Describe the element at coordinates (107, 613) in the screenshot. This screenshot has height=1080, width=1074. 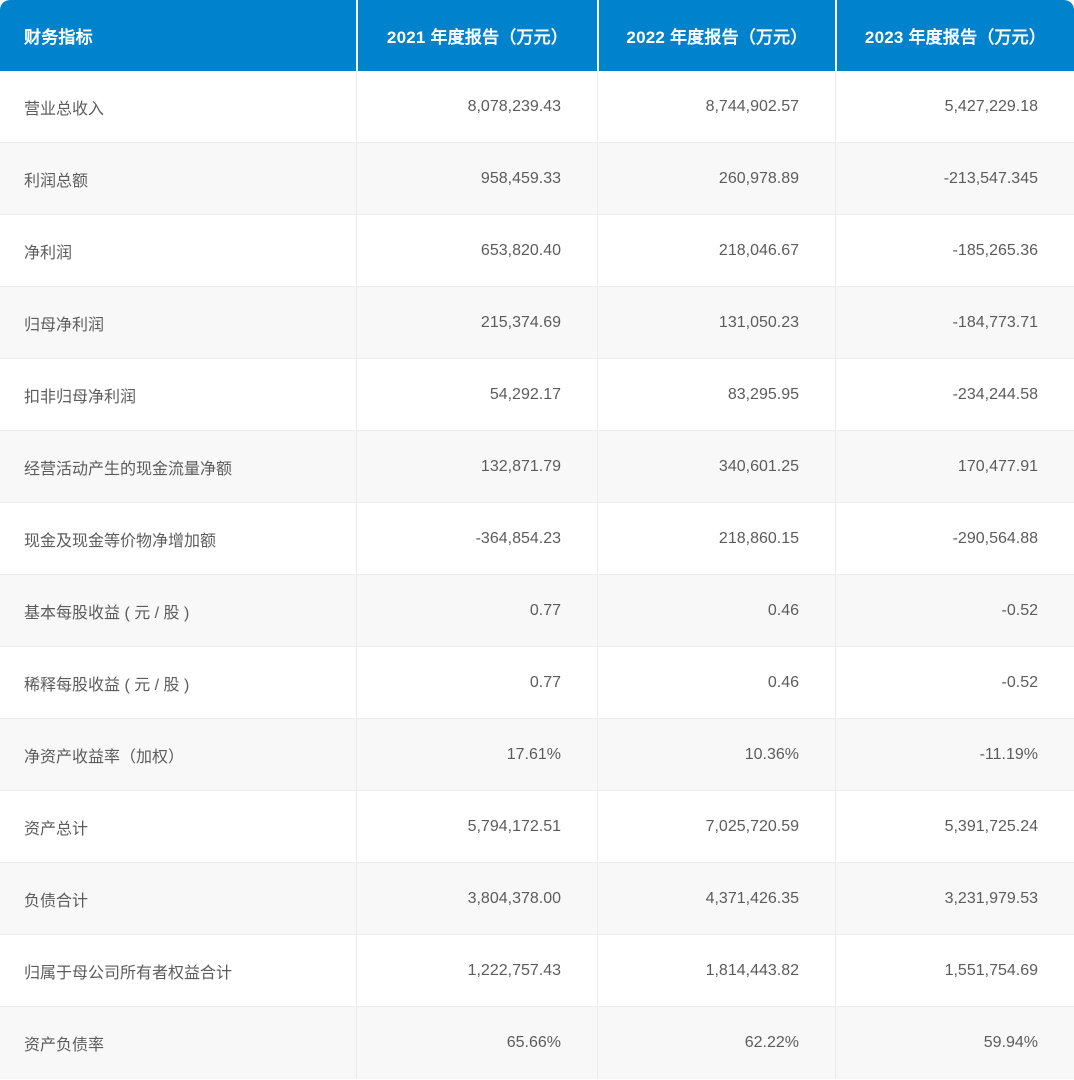
I see `row-label: 基本每股收益 ( 元 / 股 )` at that location.